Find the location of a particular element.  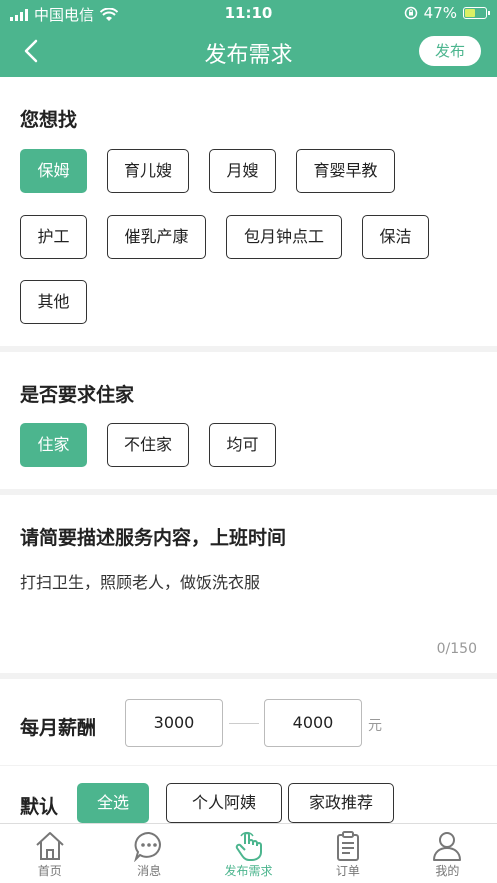

tab-home: 首页 is located at coordinates (49, 853).